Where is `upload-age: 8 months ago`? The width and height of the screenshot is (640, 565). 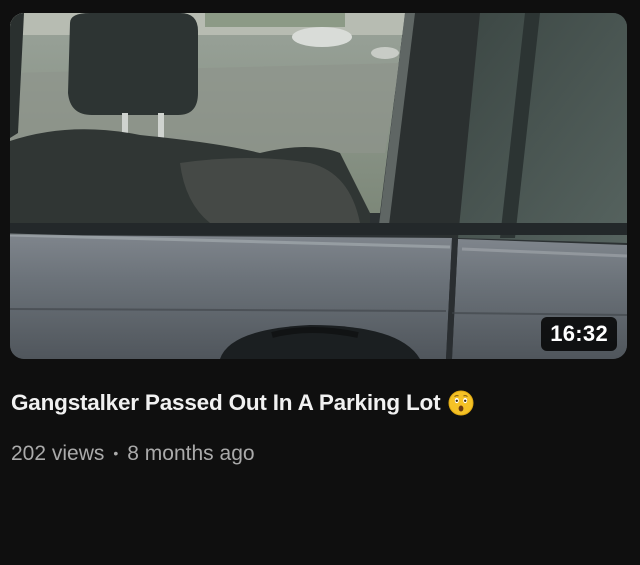
upload-age: 8 months ago is located at coordinates (191, 453).